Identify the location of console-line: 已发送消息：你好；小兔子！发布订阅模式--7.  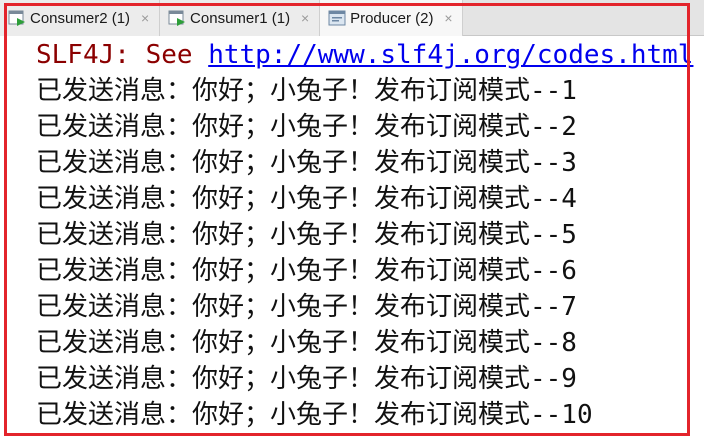
(306, 307).